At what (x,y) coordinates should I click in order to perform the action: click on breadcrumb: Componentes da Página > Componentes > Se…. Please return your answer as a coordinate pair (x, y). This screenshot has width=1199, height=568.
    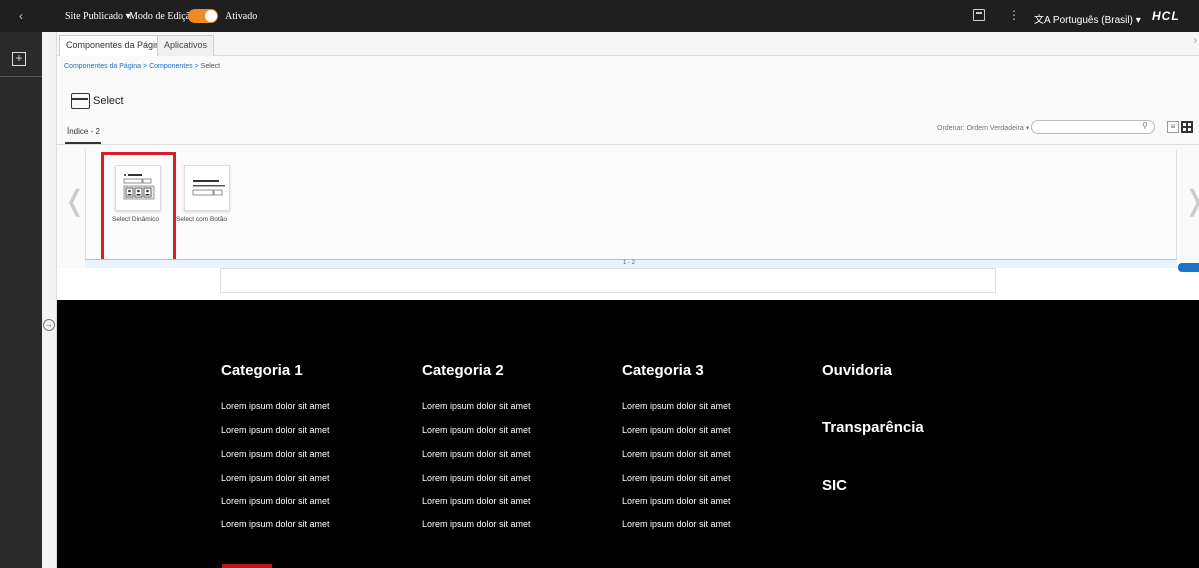
    Looking at the image, I should click on (142, 66).